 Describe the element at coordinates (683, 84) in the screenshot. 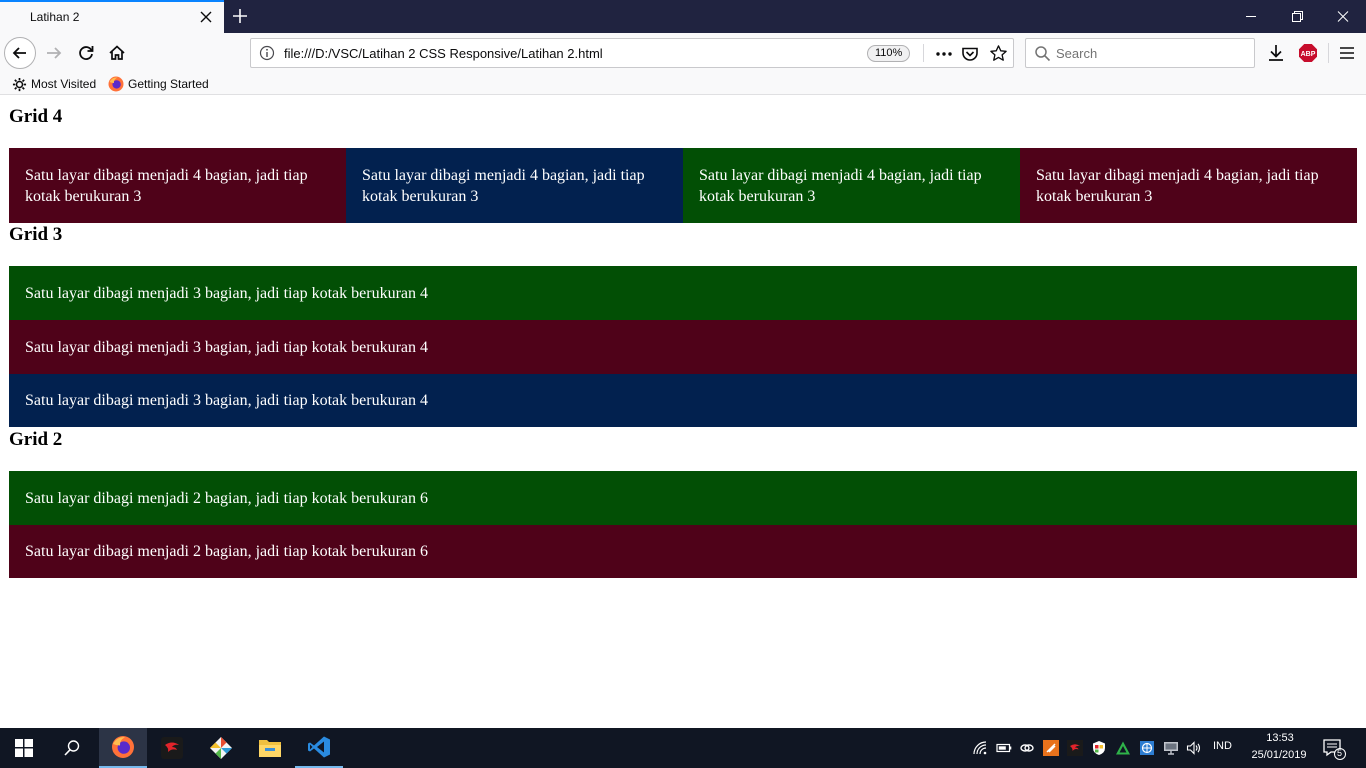

I see `bookmarks-toolbar: Most Visited Getting Started` at that location.